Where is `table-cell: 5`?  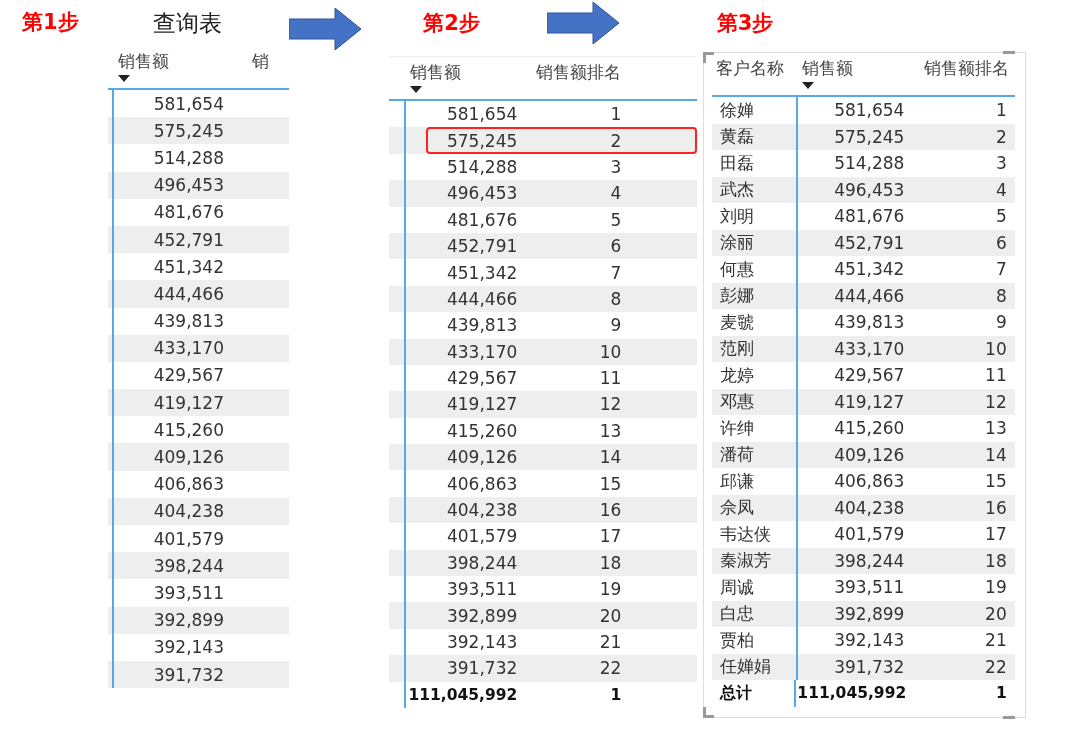
table-cell: 5 is located at coordinates (1001, 216).